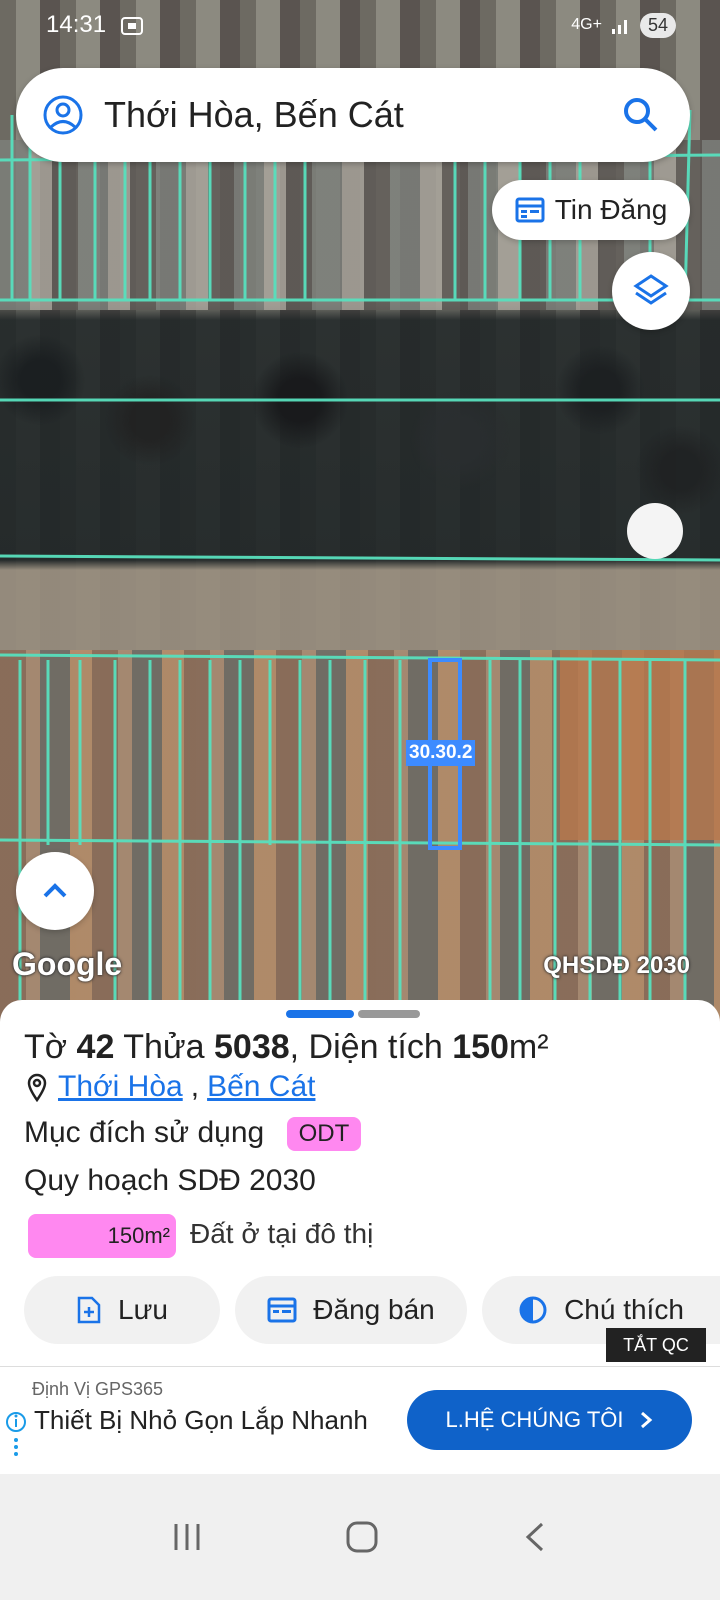  Describe the element at coordinates (616, 965) in the screenshot. I see `plan-label: QHSDĐ 2030` at that location.